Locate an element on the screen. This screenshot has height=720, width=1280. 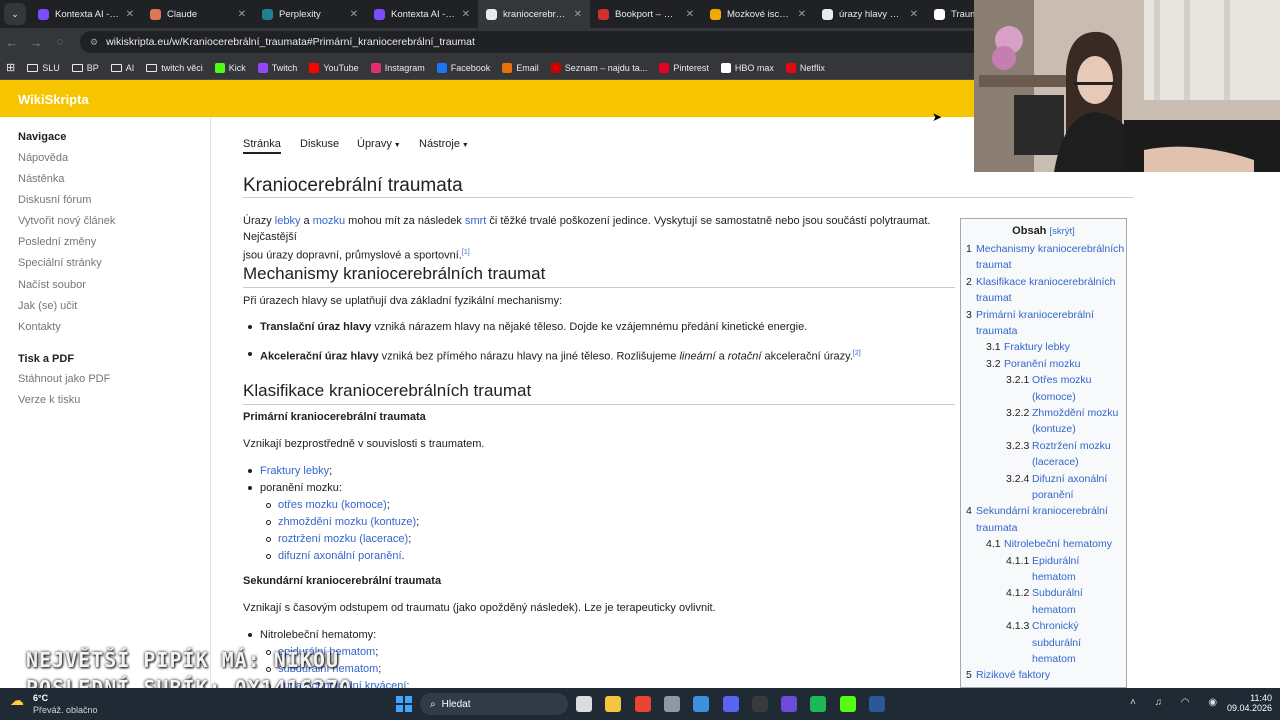
sidebar-item: Verze k tisku is located at coordinates (49, 400).